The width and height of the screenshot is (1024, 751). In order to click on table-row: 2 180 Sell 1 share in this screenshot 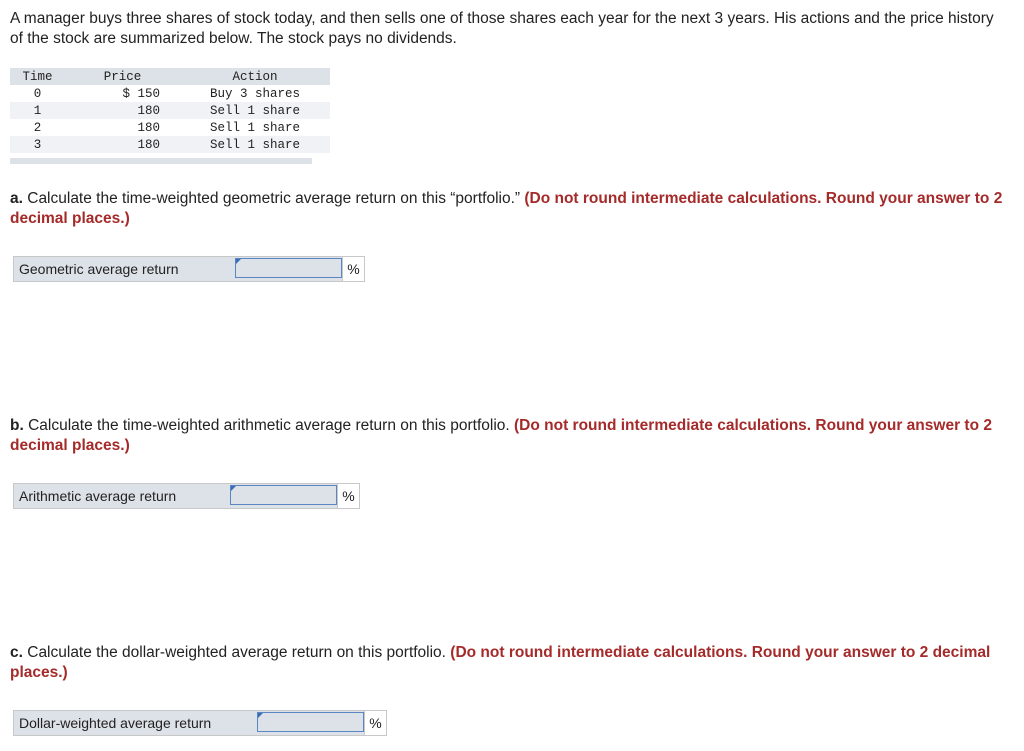, I will do `click(170, 127)`.